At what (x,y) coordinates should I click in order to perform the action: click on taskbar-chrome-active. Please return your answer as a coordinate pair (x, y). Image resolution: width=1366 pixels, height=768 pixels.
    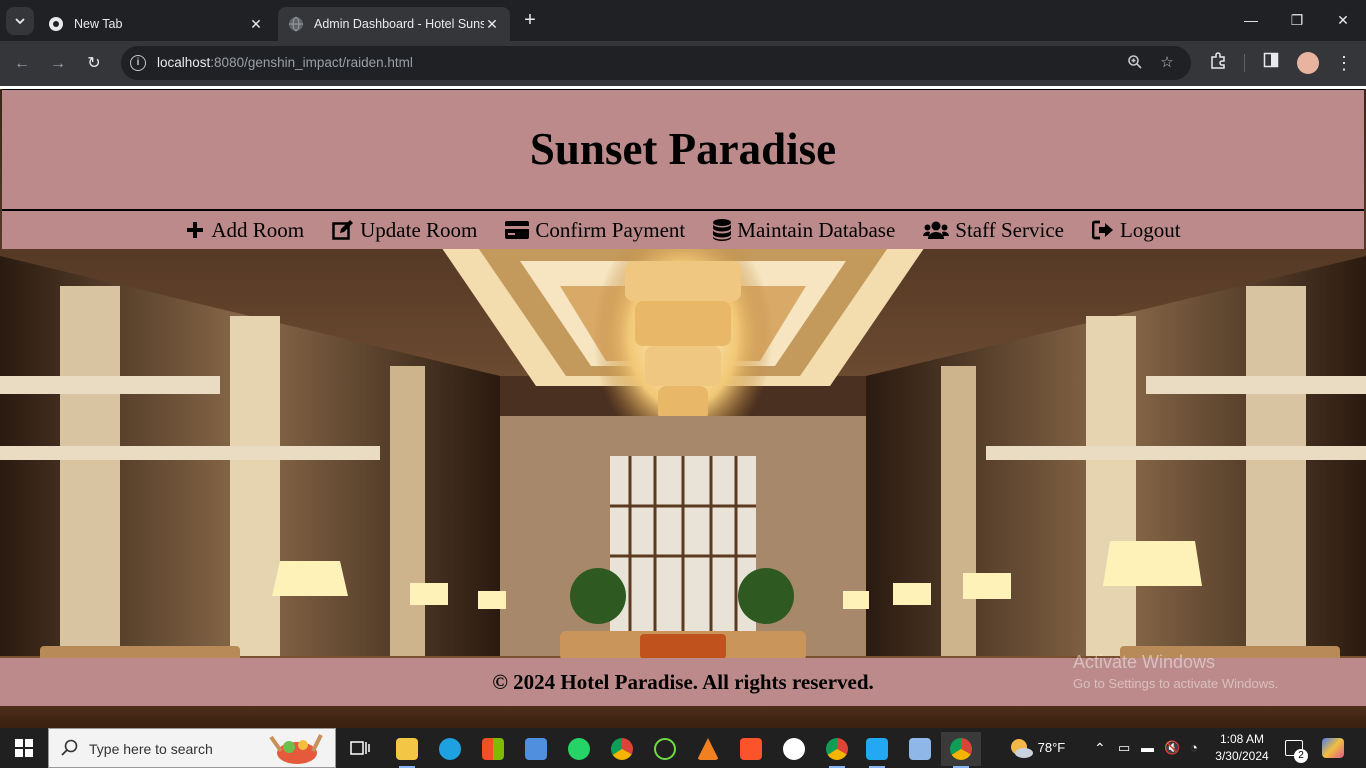
    Looking at the image, I should click on (961, 750).